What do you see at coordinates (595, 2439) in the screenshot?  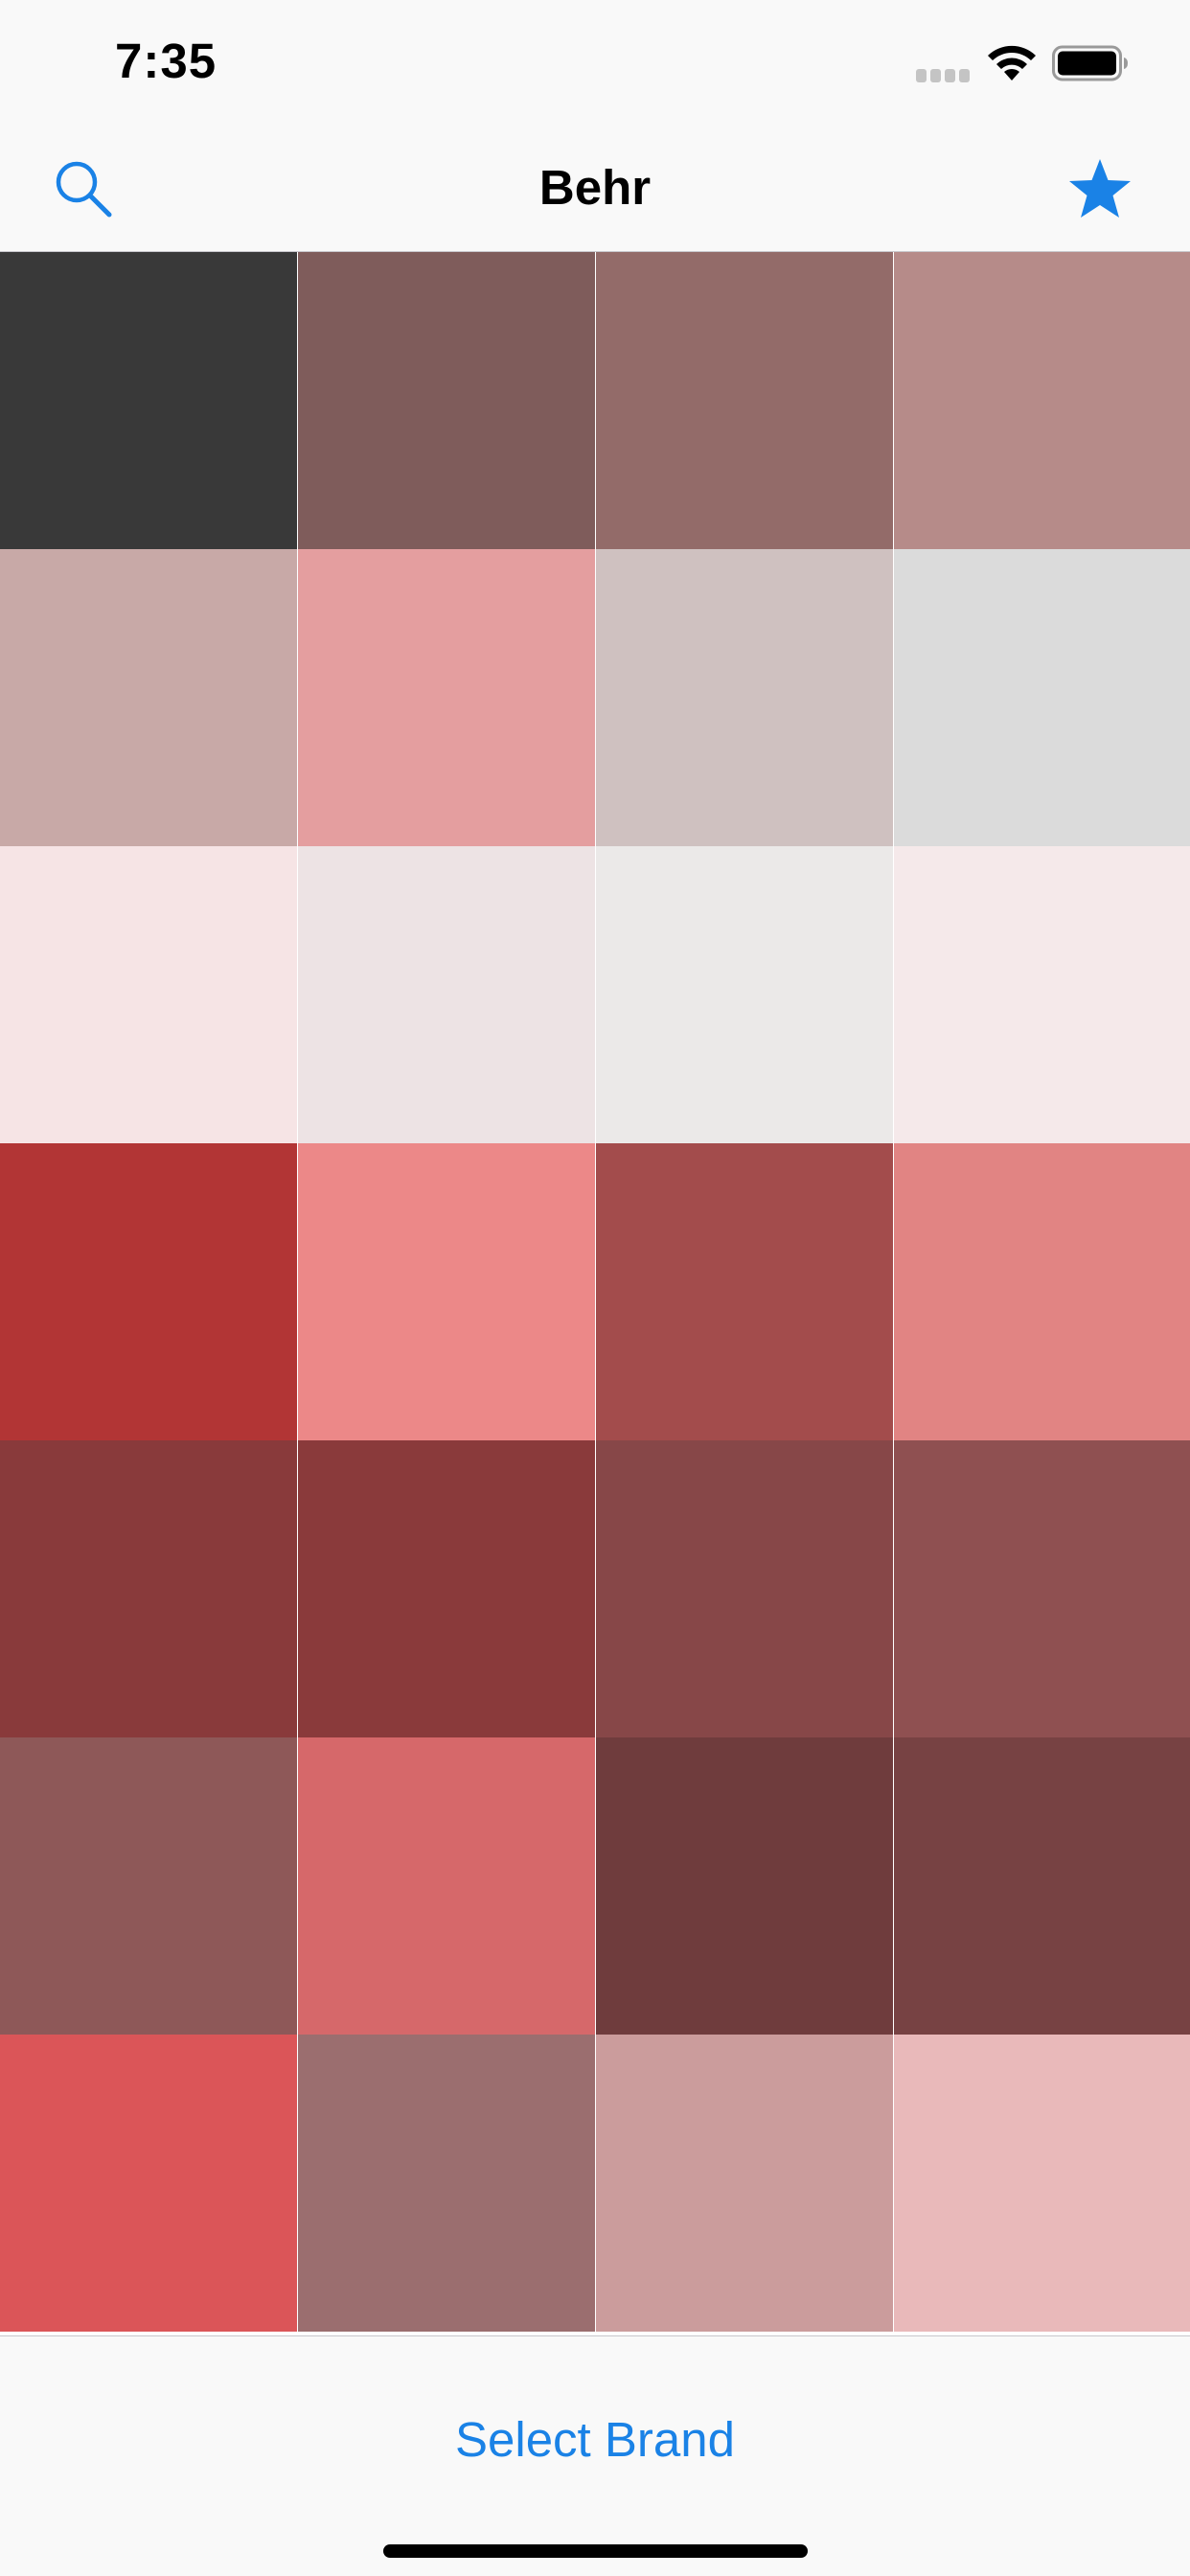 I see `select-brand-button: Select Brand` at bounding box center [595, 2439].